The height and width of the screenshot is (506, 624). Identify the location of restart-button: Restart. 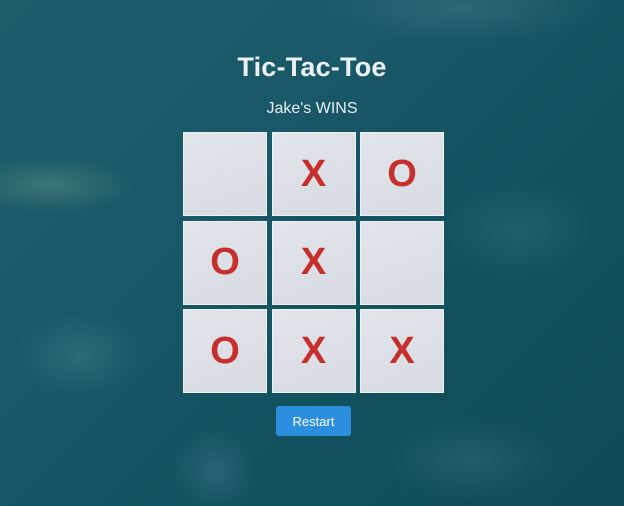
(313, 421).